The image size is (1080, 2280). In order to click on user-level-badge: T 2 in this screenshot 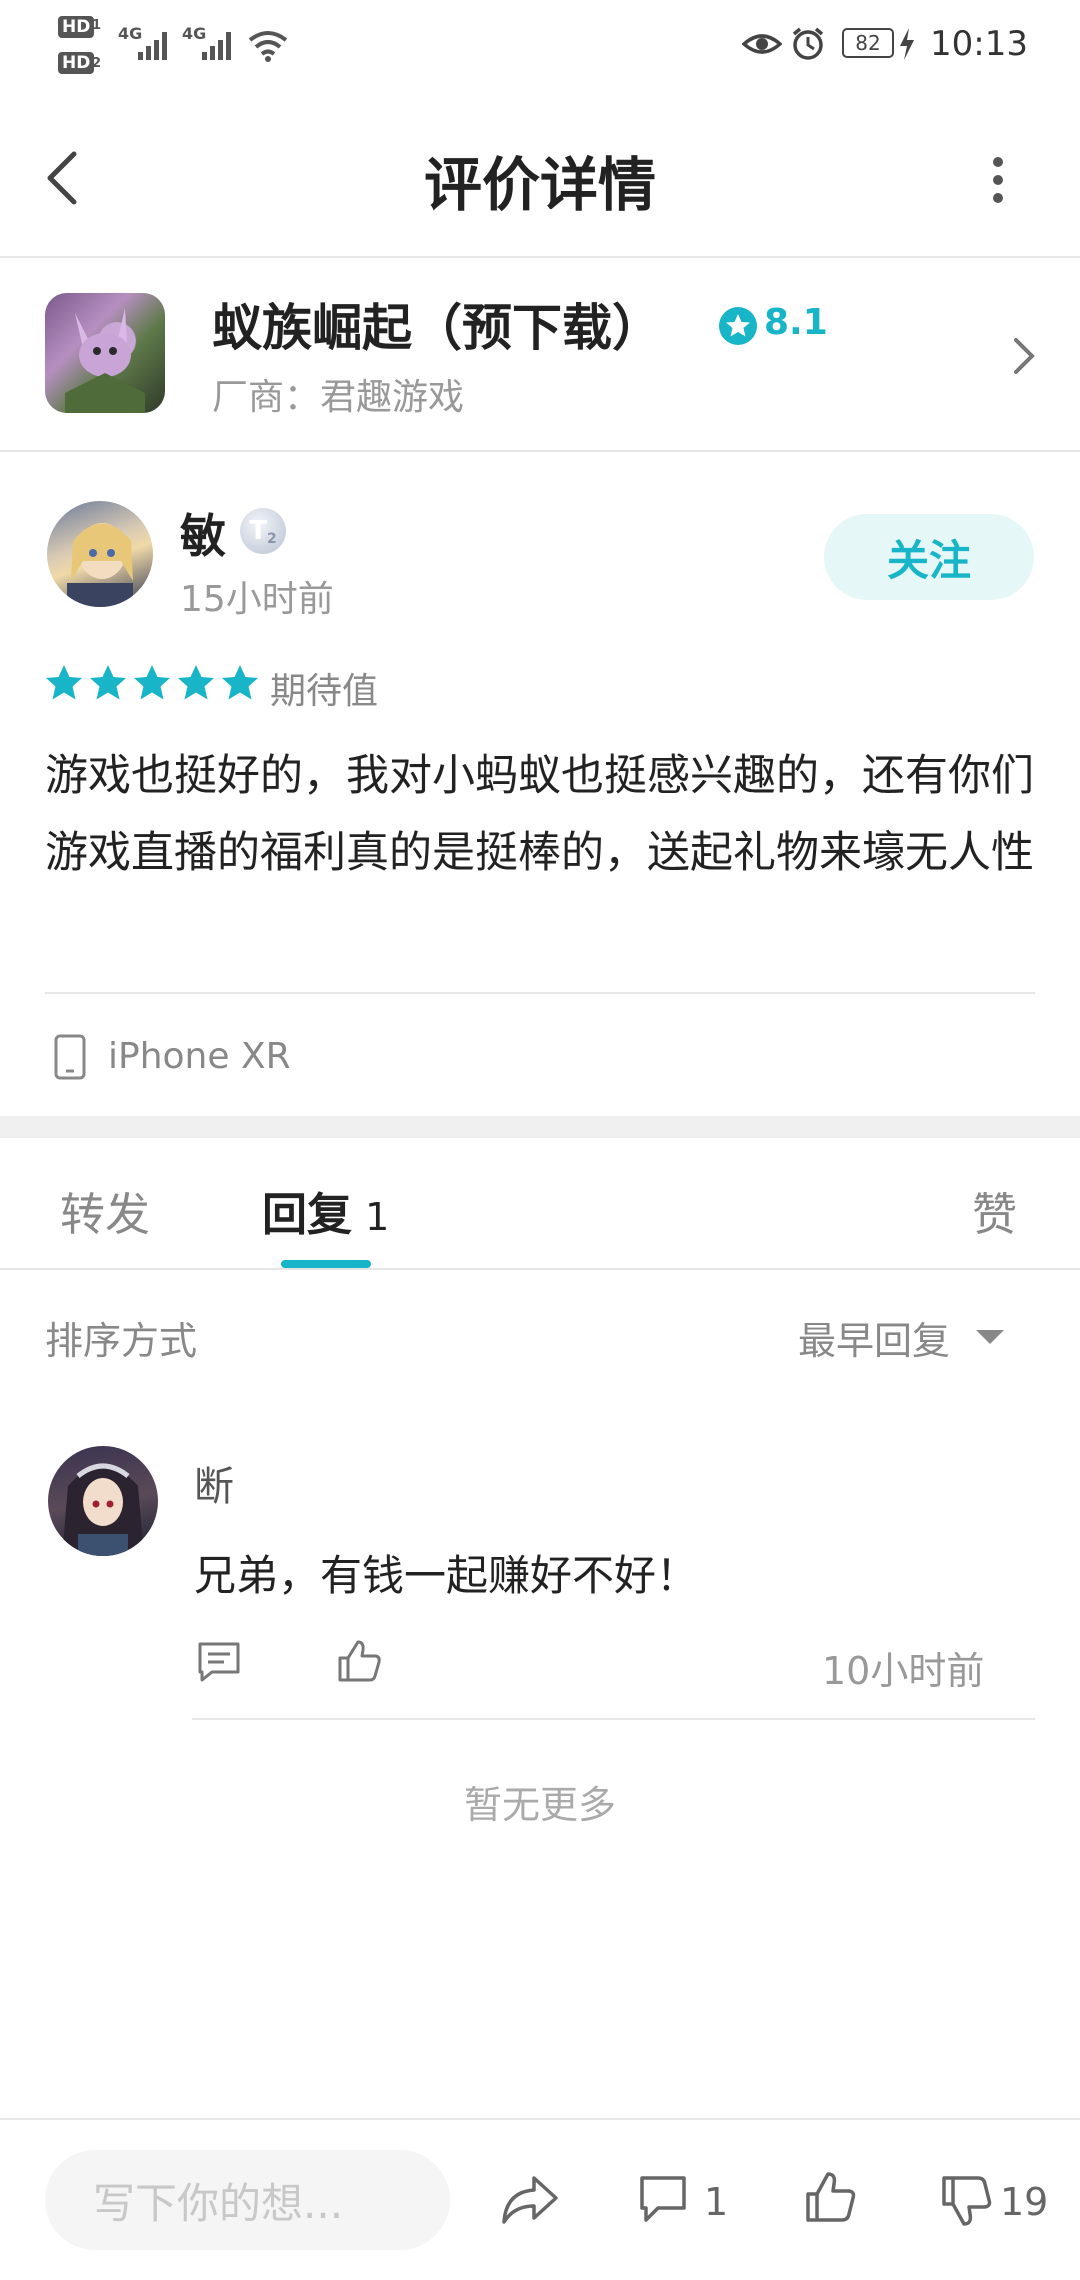, I will do `click(263, 531)`.